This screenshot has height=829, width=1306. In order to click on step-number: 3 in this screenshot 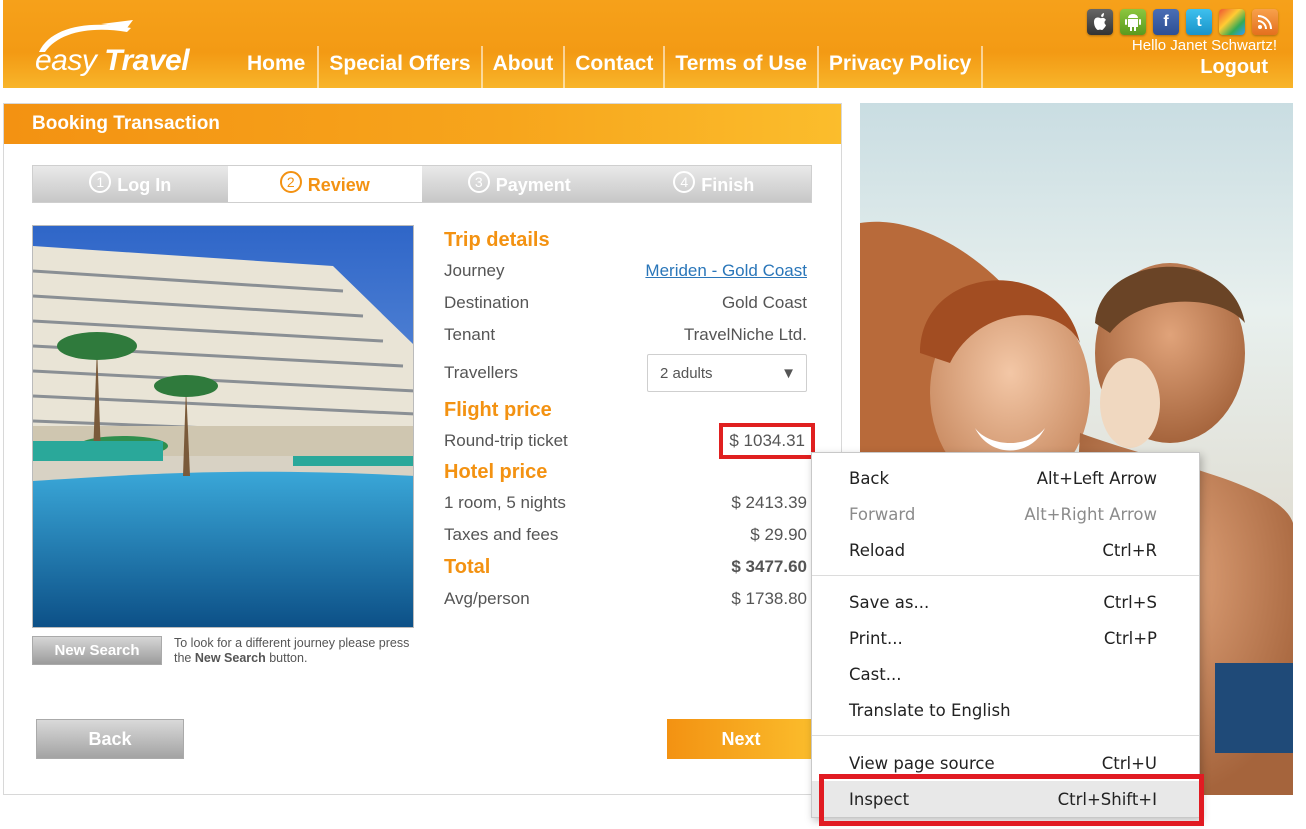, I will do `click(478, 182)`.